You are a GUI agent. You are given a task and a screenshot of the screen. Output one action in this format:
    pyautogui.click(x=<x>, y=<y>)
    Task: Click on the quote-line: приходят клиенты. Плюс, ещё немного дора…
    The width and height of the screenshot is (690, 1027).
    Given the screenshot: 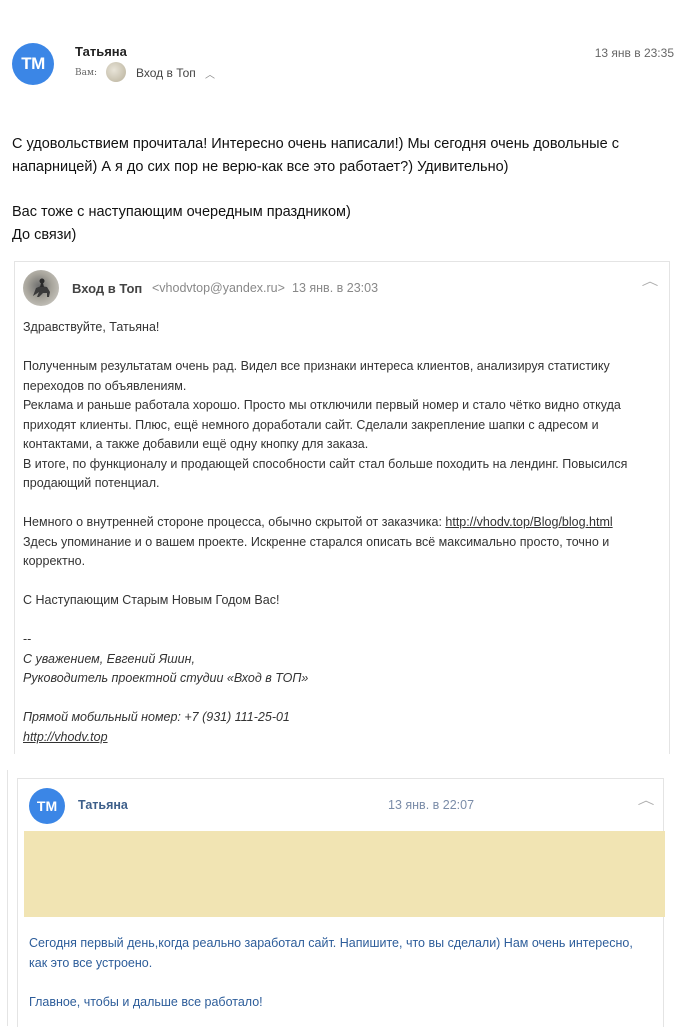 What is the action you would take?
    pyautogui.click(x=311, y=424)
    